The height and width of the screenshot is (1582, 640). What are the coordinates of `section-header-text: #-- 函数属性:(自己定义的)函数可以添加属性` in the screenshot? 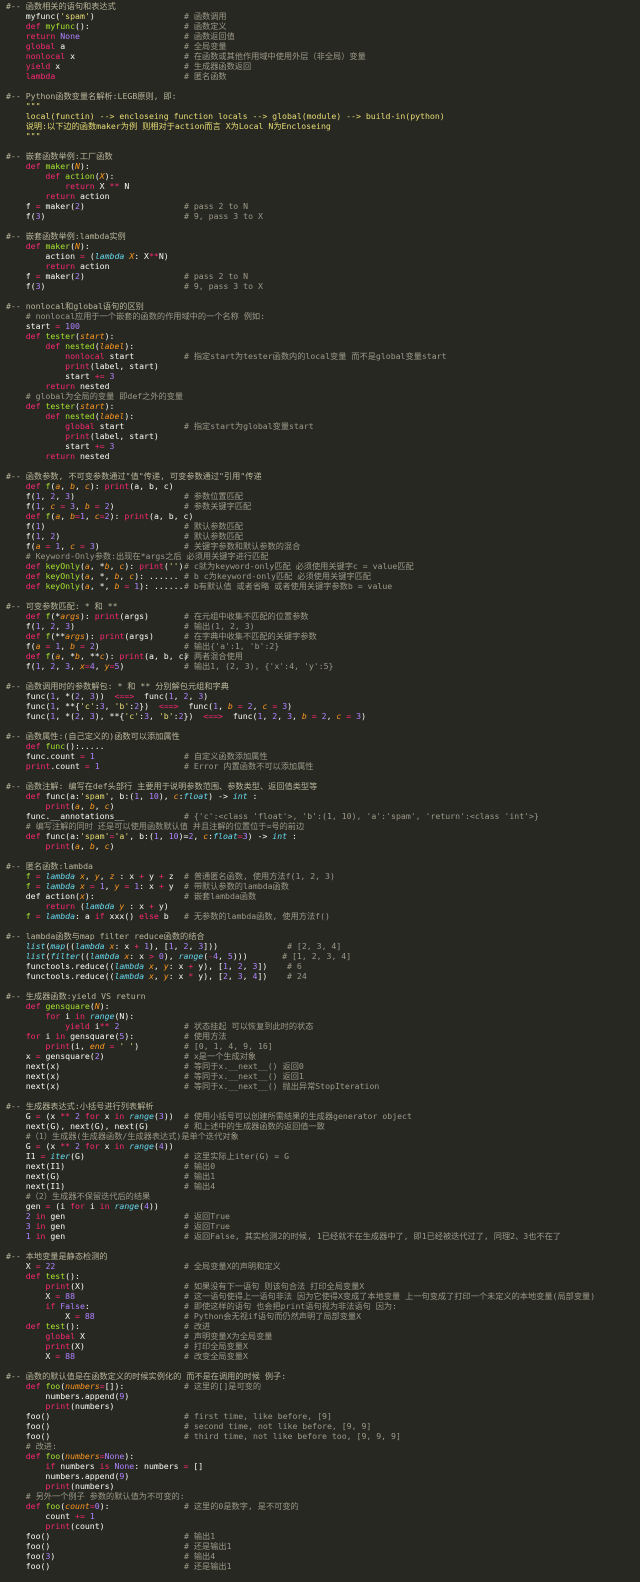 It's located at (93, 736).